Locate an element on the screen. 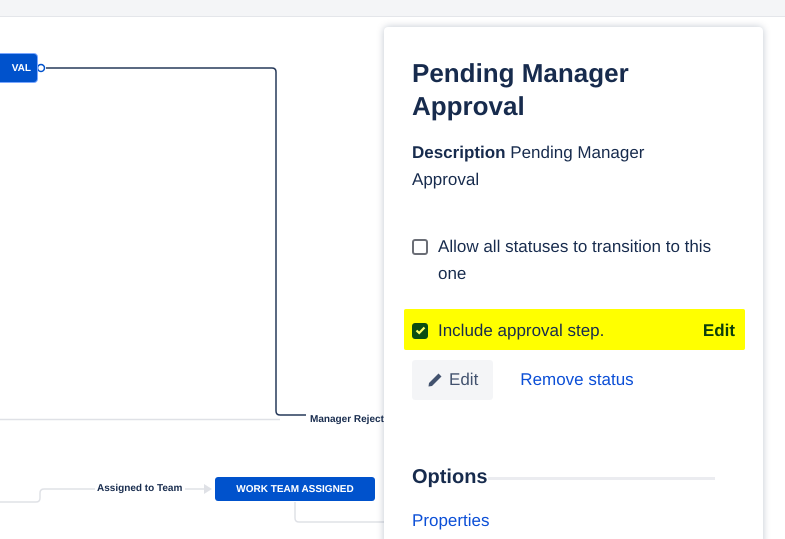  status-node: VAL is located at coordinates (19, 68).